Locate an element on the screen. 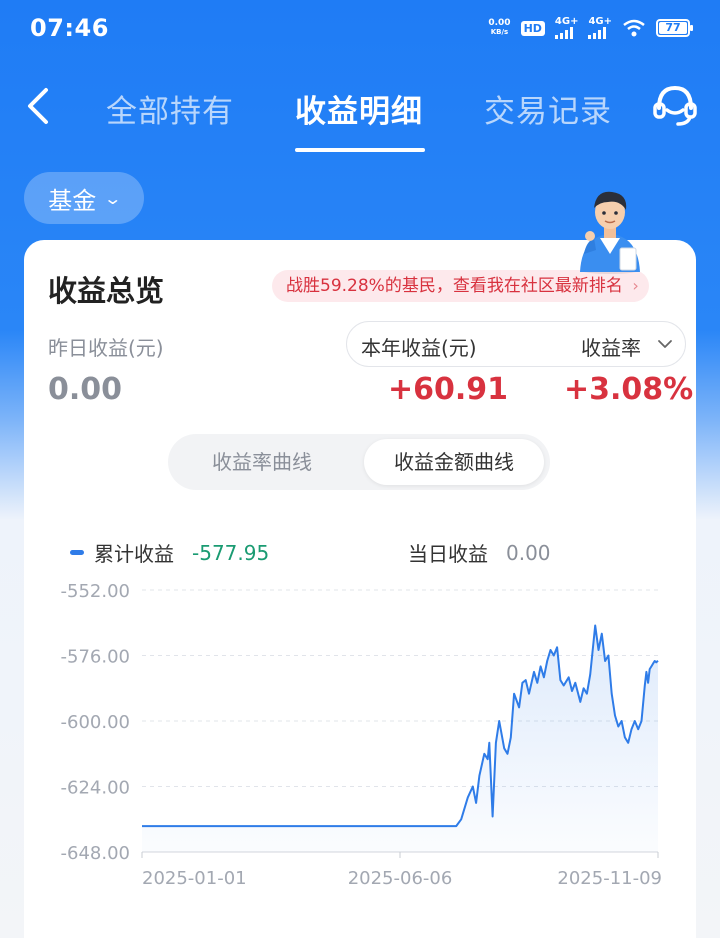 The image size is (720, 938). status-icons: 0.00 KB/s HD 4G+ 4G+ 77 is located at coordinates (590, 28).